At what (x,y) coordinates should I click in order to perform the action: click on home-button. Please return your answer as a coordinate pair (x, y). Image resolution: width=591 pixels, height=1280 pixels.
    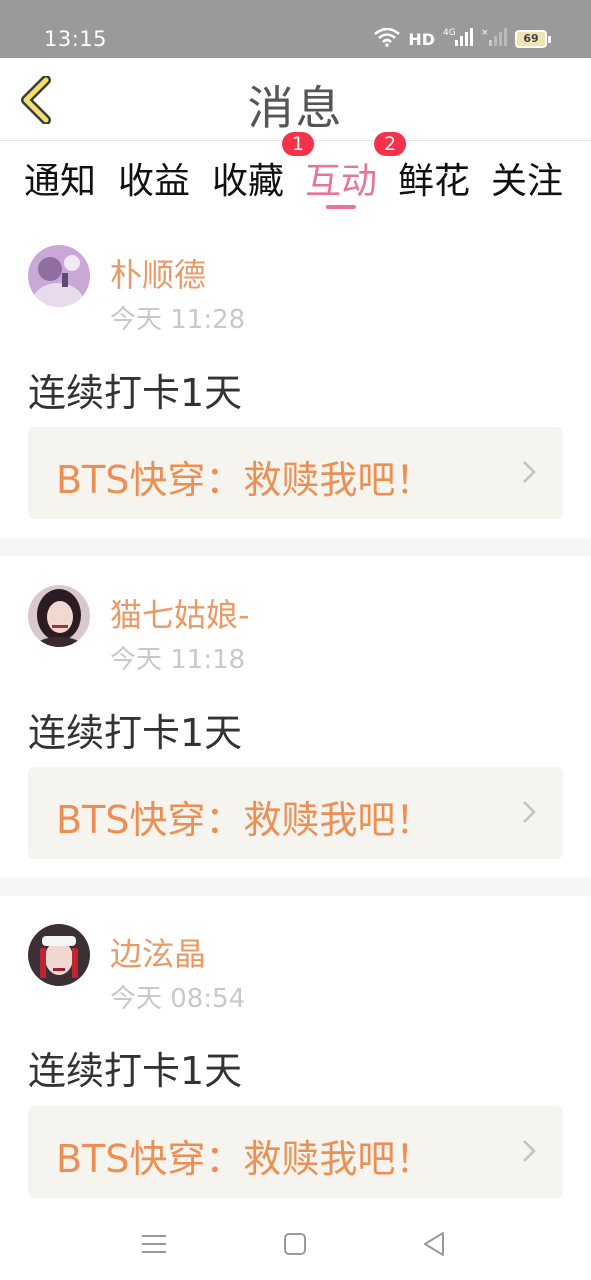
    Looking at the image, I should click on (295, 1244).